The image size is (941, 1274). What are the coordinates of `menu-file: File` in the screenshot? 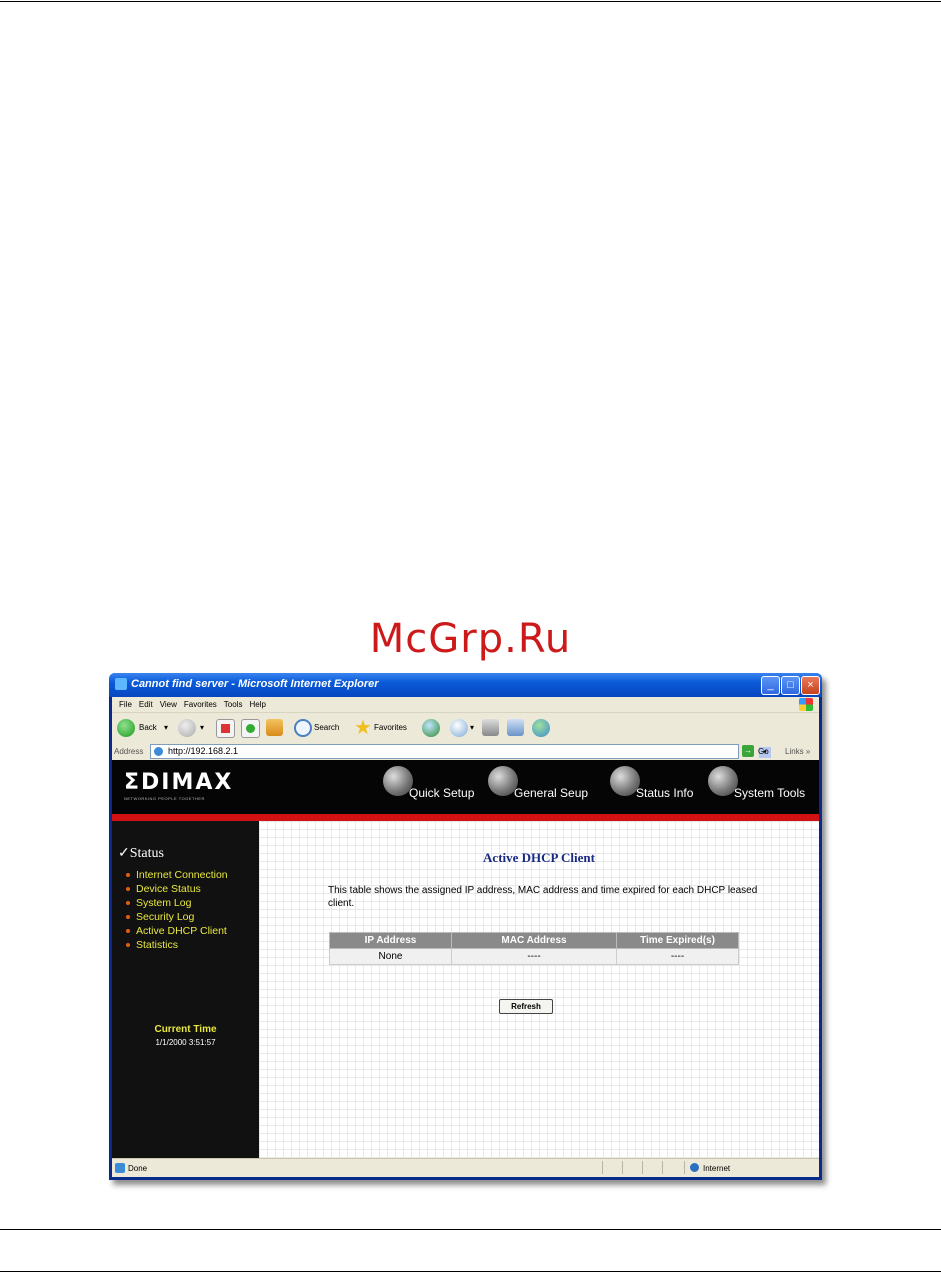 It's located at (125, 704).